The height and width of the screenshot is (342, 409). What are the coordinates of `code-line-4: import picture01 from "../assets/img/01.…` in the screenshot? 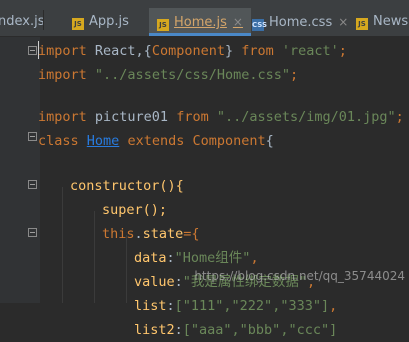 It's located at (221, 117).